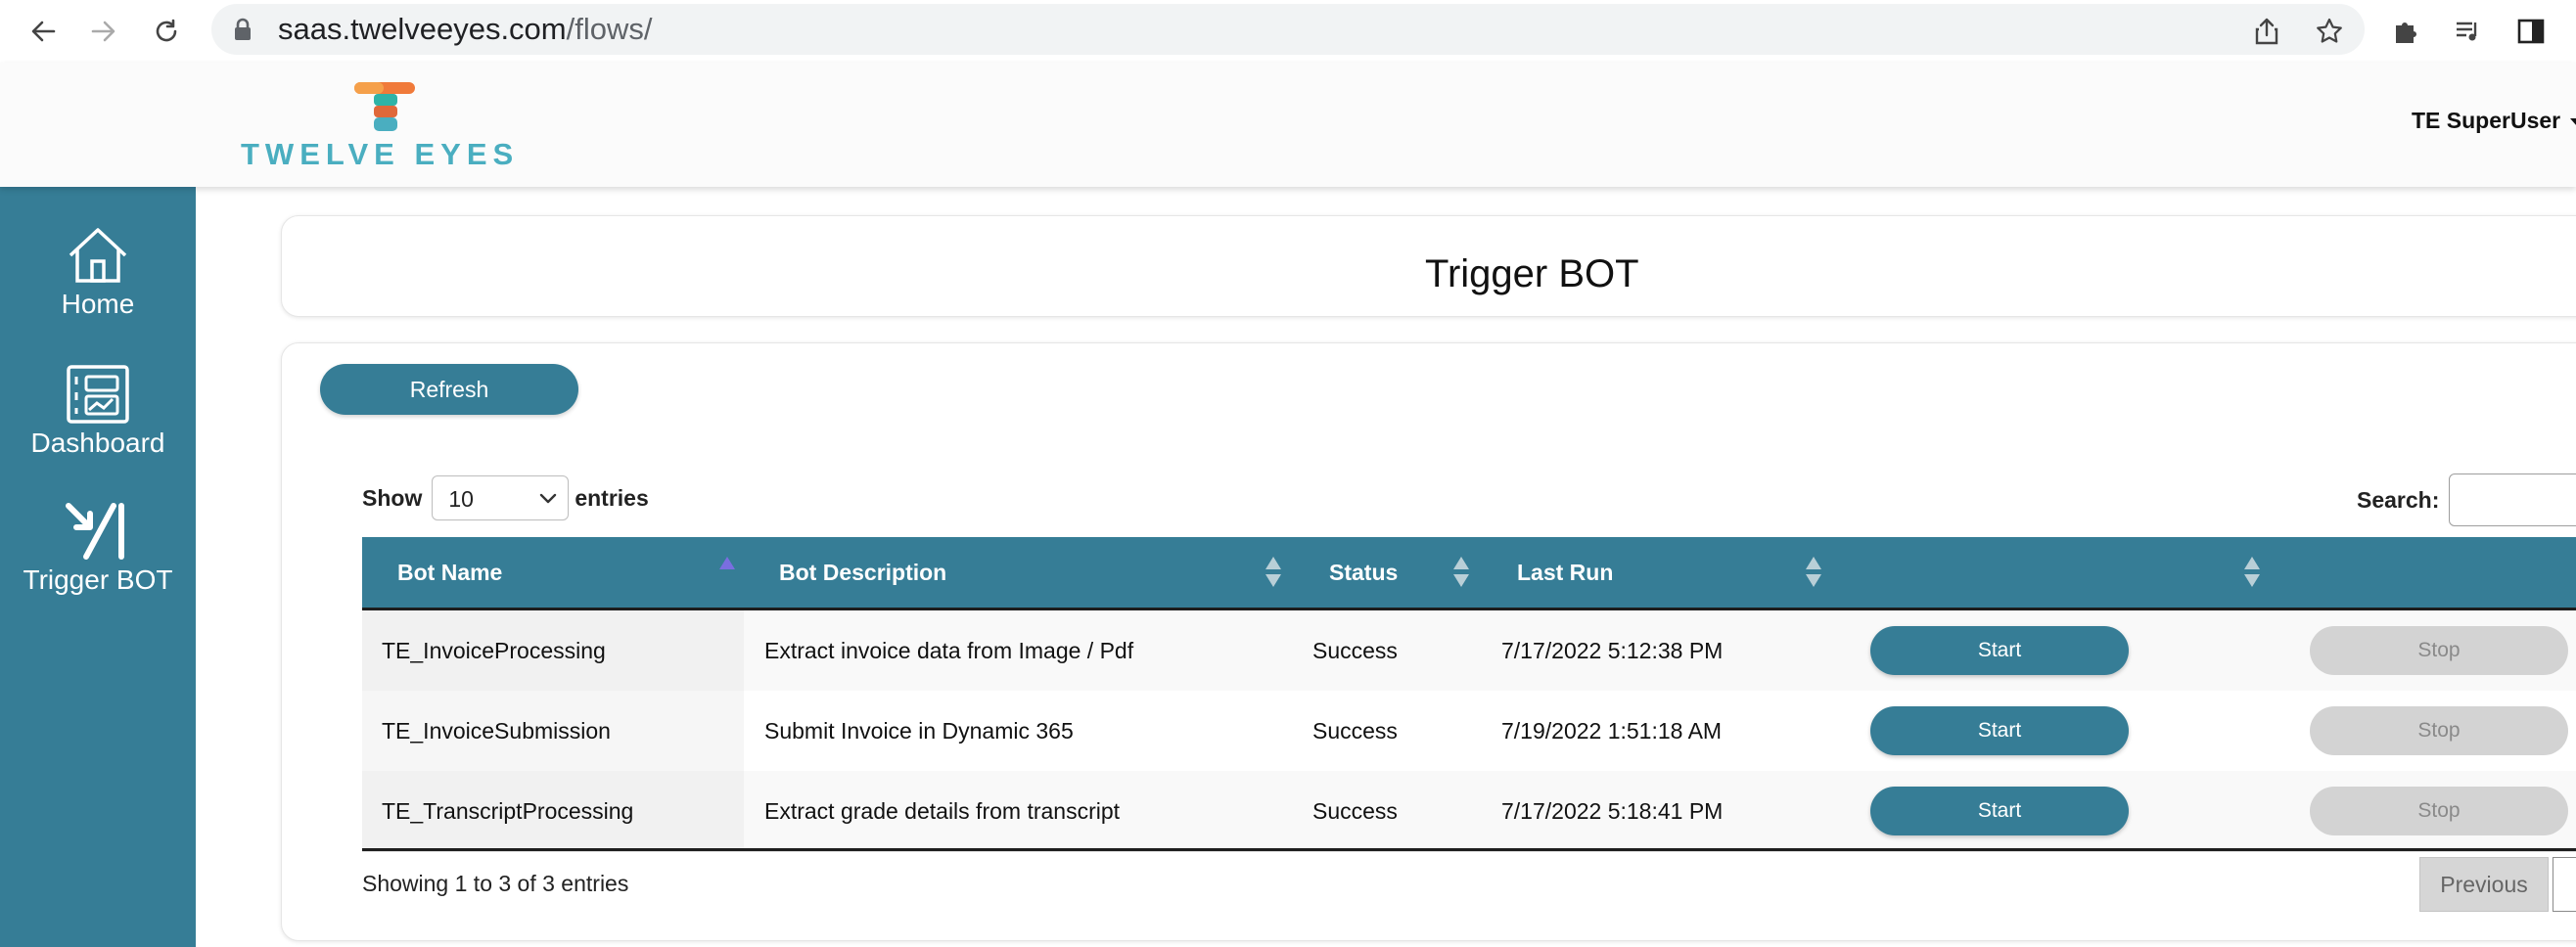  Describe the element at coordinates (2565, 884) in the screenshot. I see `next-page-button` at that location.